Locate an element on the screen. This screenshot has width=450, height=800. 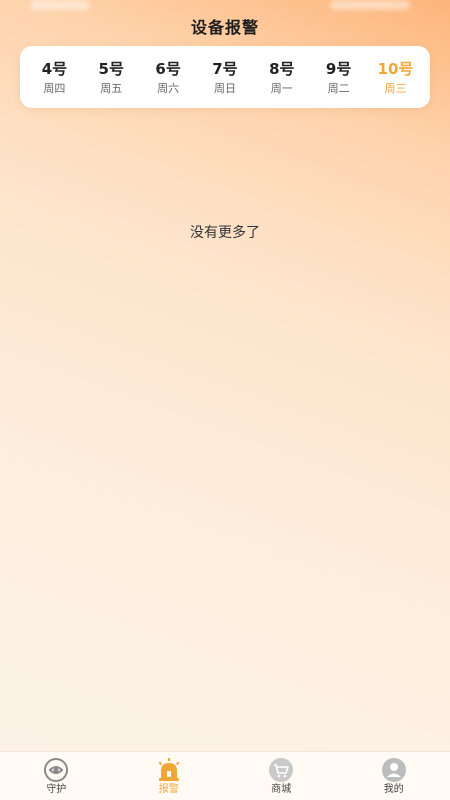
tab-alarm: 报警 is located at coordinates (169, 776).